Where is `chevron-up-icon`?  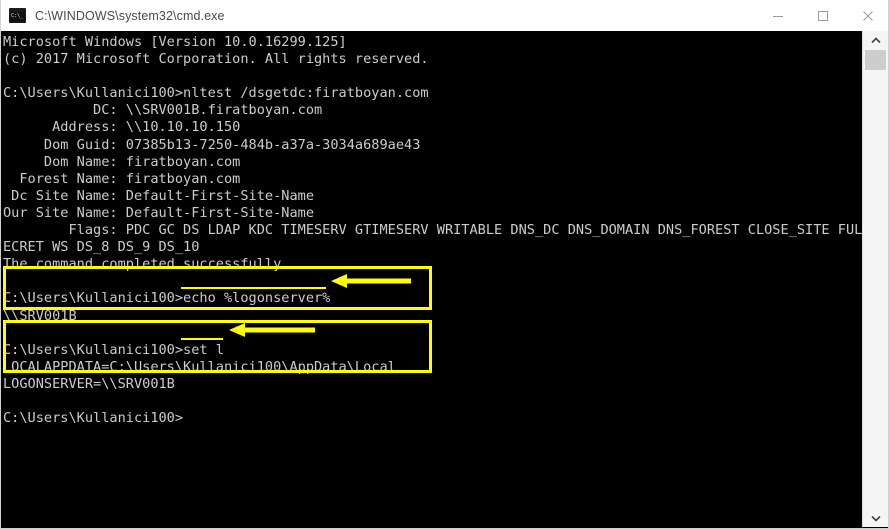
chevron-up-icon is located at coordinates (875, 39).